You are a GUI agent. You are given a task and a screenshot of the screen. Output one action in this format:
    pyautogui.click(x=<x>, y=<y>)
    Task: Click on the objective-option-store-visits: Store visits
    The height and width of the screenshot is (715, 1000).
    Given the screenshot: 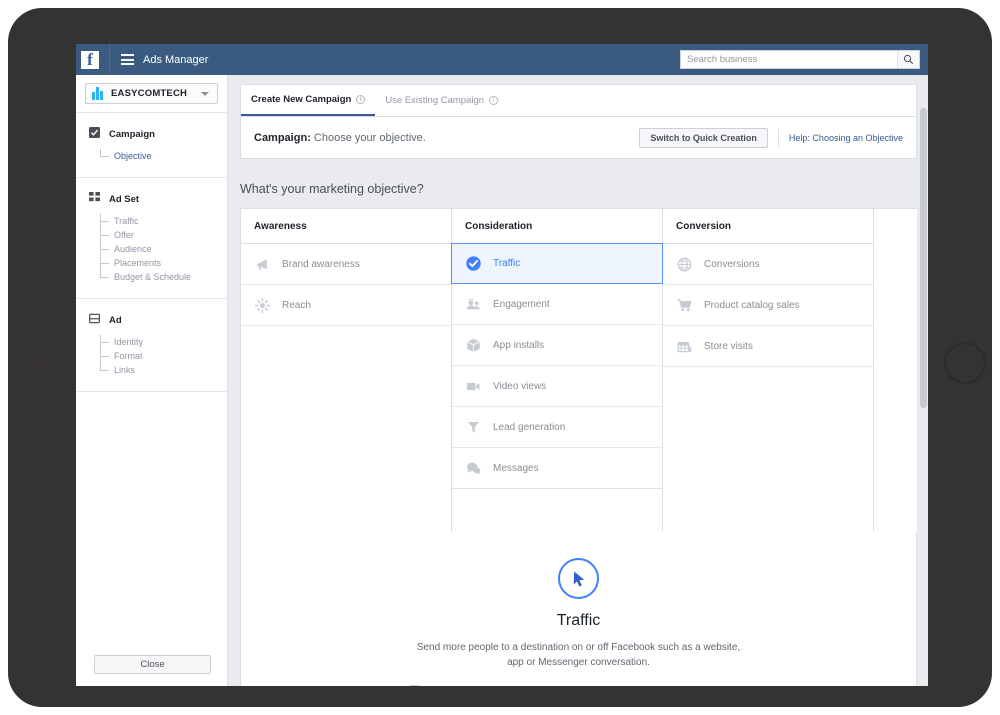 What is the action you would take?
    pyautogui.click(x=768, y=346)
    